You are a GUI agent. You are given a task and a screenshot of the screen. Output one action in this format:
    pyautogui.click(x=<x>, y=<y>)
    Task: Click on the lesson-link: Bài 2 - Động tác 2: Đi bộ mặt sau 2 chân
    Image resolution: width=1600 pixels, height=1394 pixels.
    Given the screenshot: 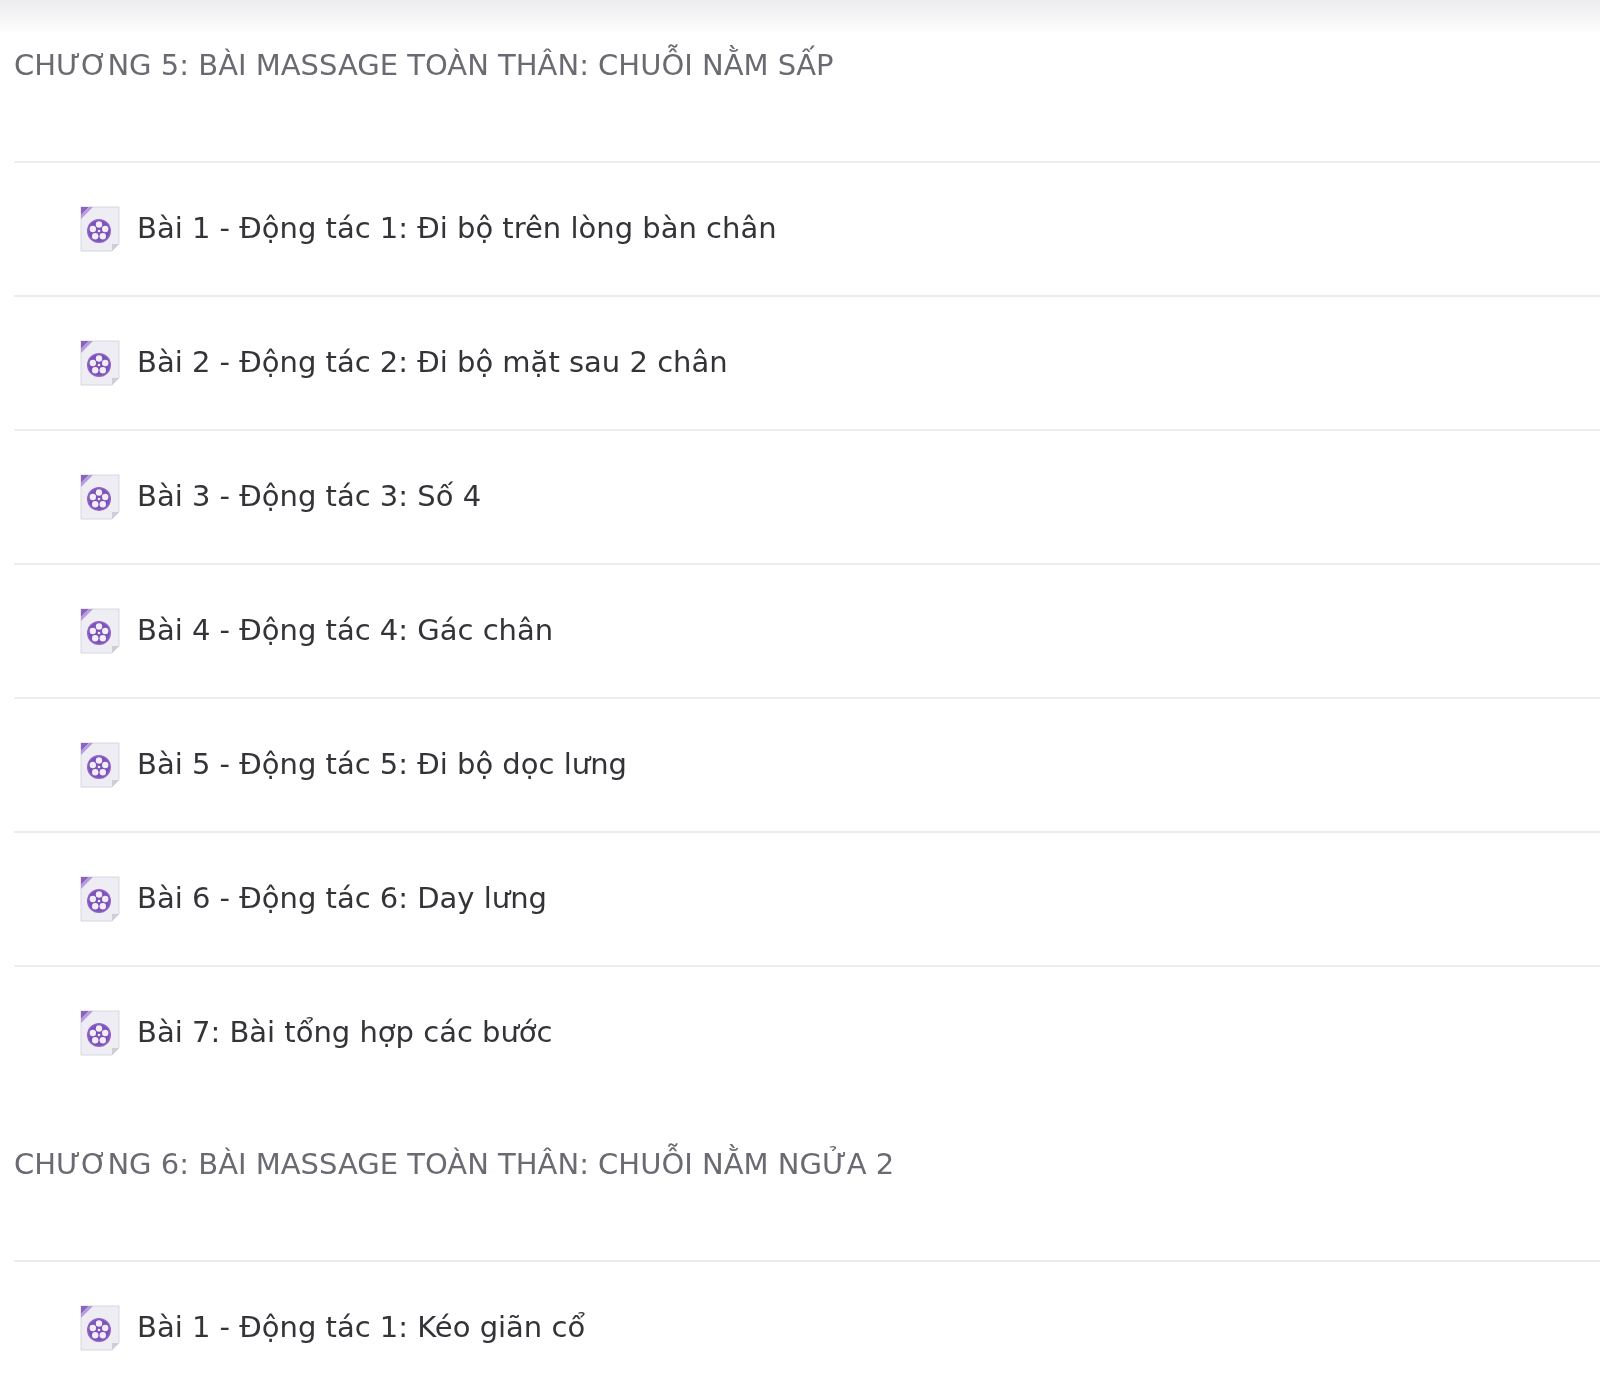 What is the action you would take?
    pyautogui.click(x=432, y=362)
    